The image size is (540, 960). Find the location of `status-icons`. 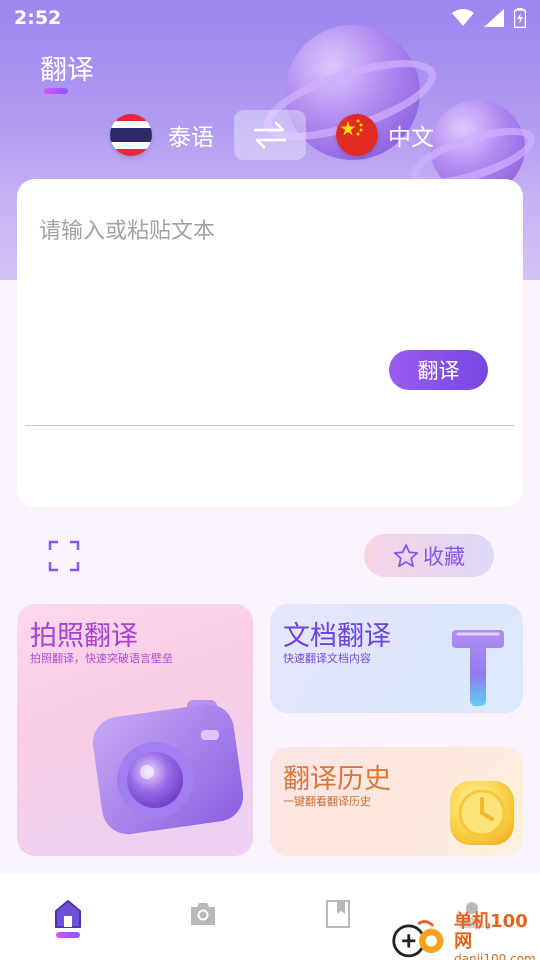

status-icons is located at coordinates (489, 18).